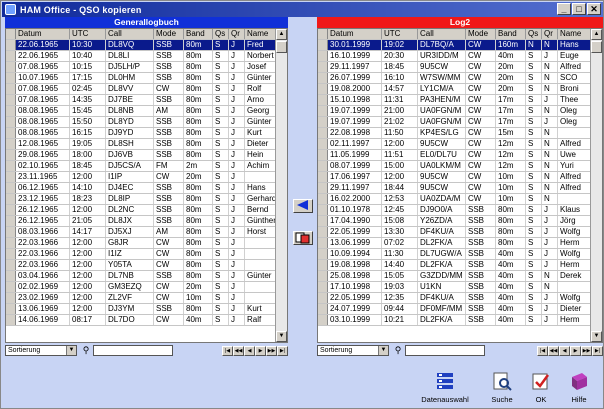 Image resolution: width=604 pixels, height=409 pixels. Describe the element at coordinates (146, 320) in the screenshot. I see `table-row: 14.06.1969 08:17 DL7DO CW 40m S J Ralf` at that location.